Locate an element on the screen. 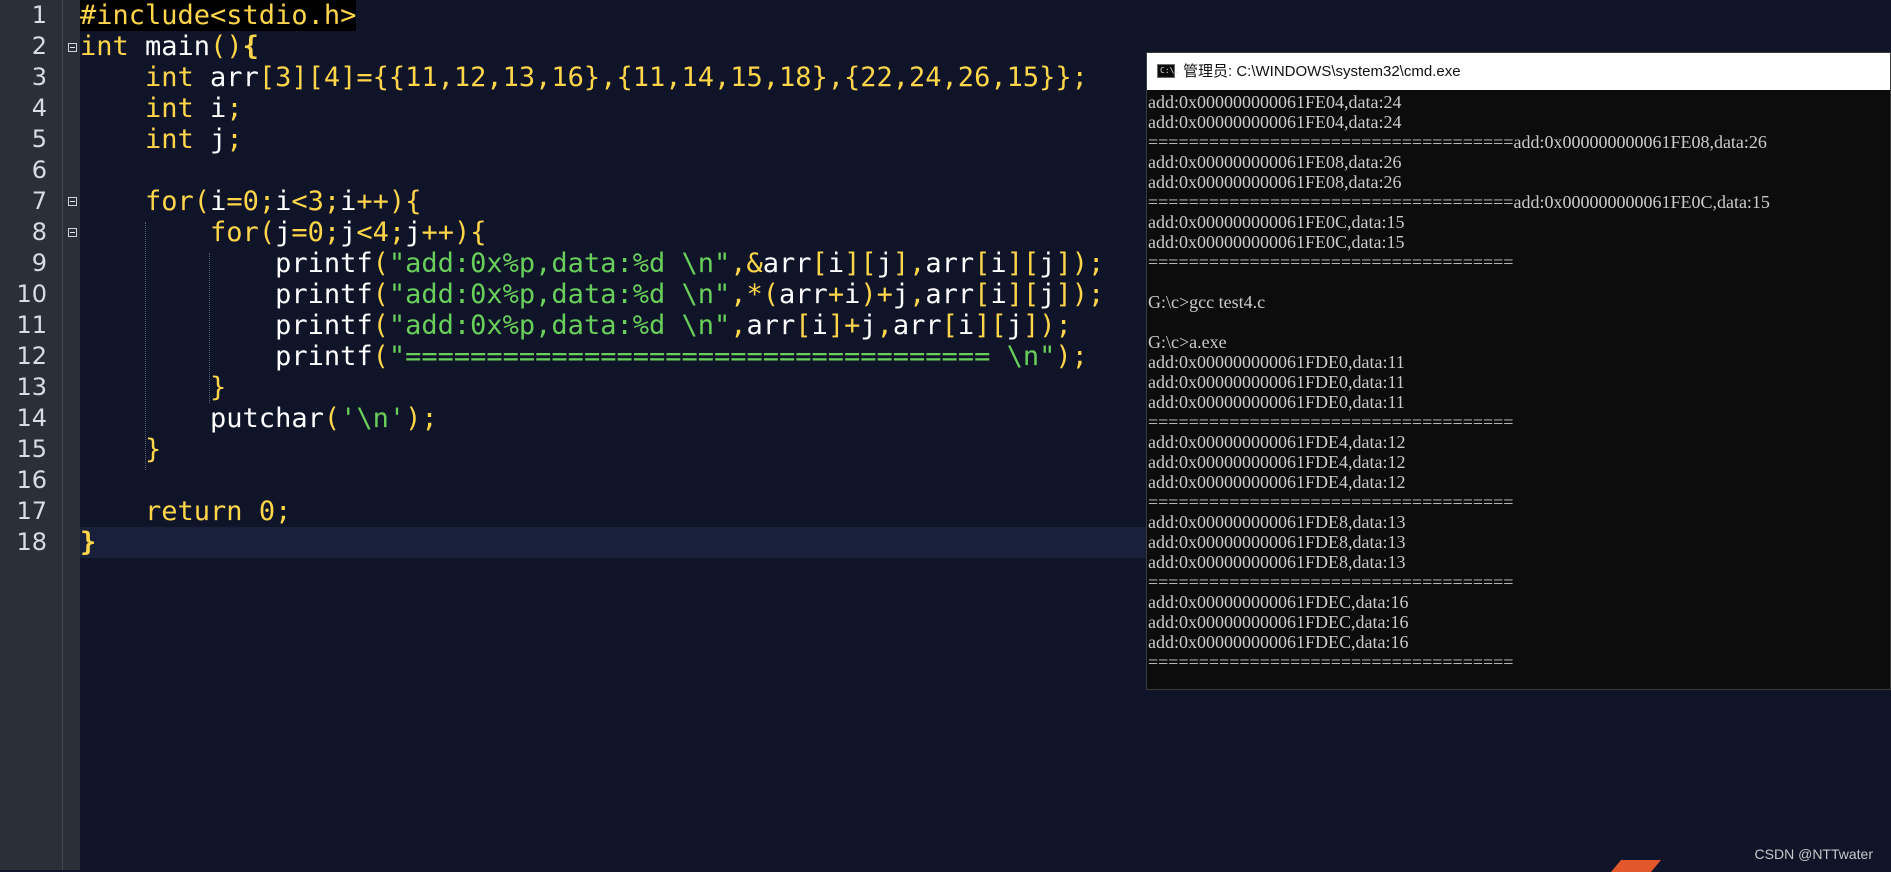 The height and width of the screenshot is (872, 1891). code-line: int main(){ is located at coordinates (169, 46).